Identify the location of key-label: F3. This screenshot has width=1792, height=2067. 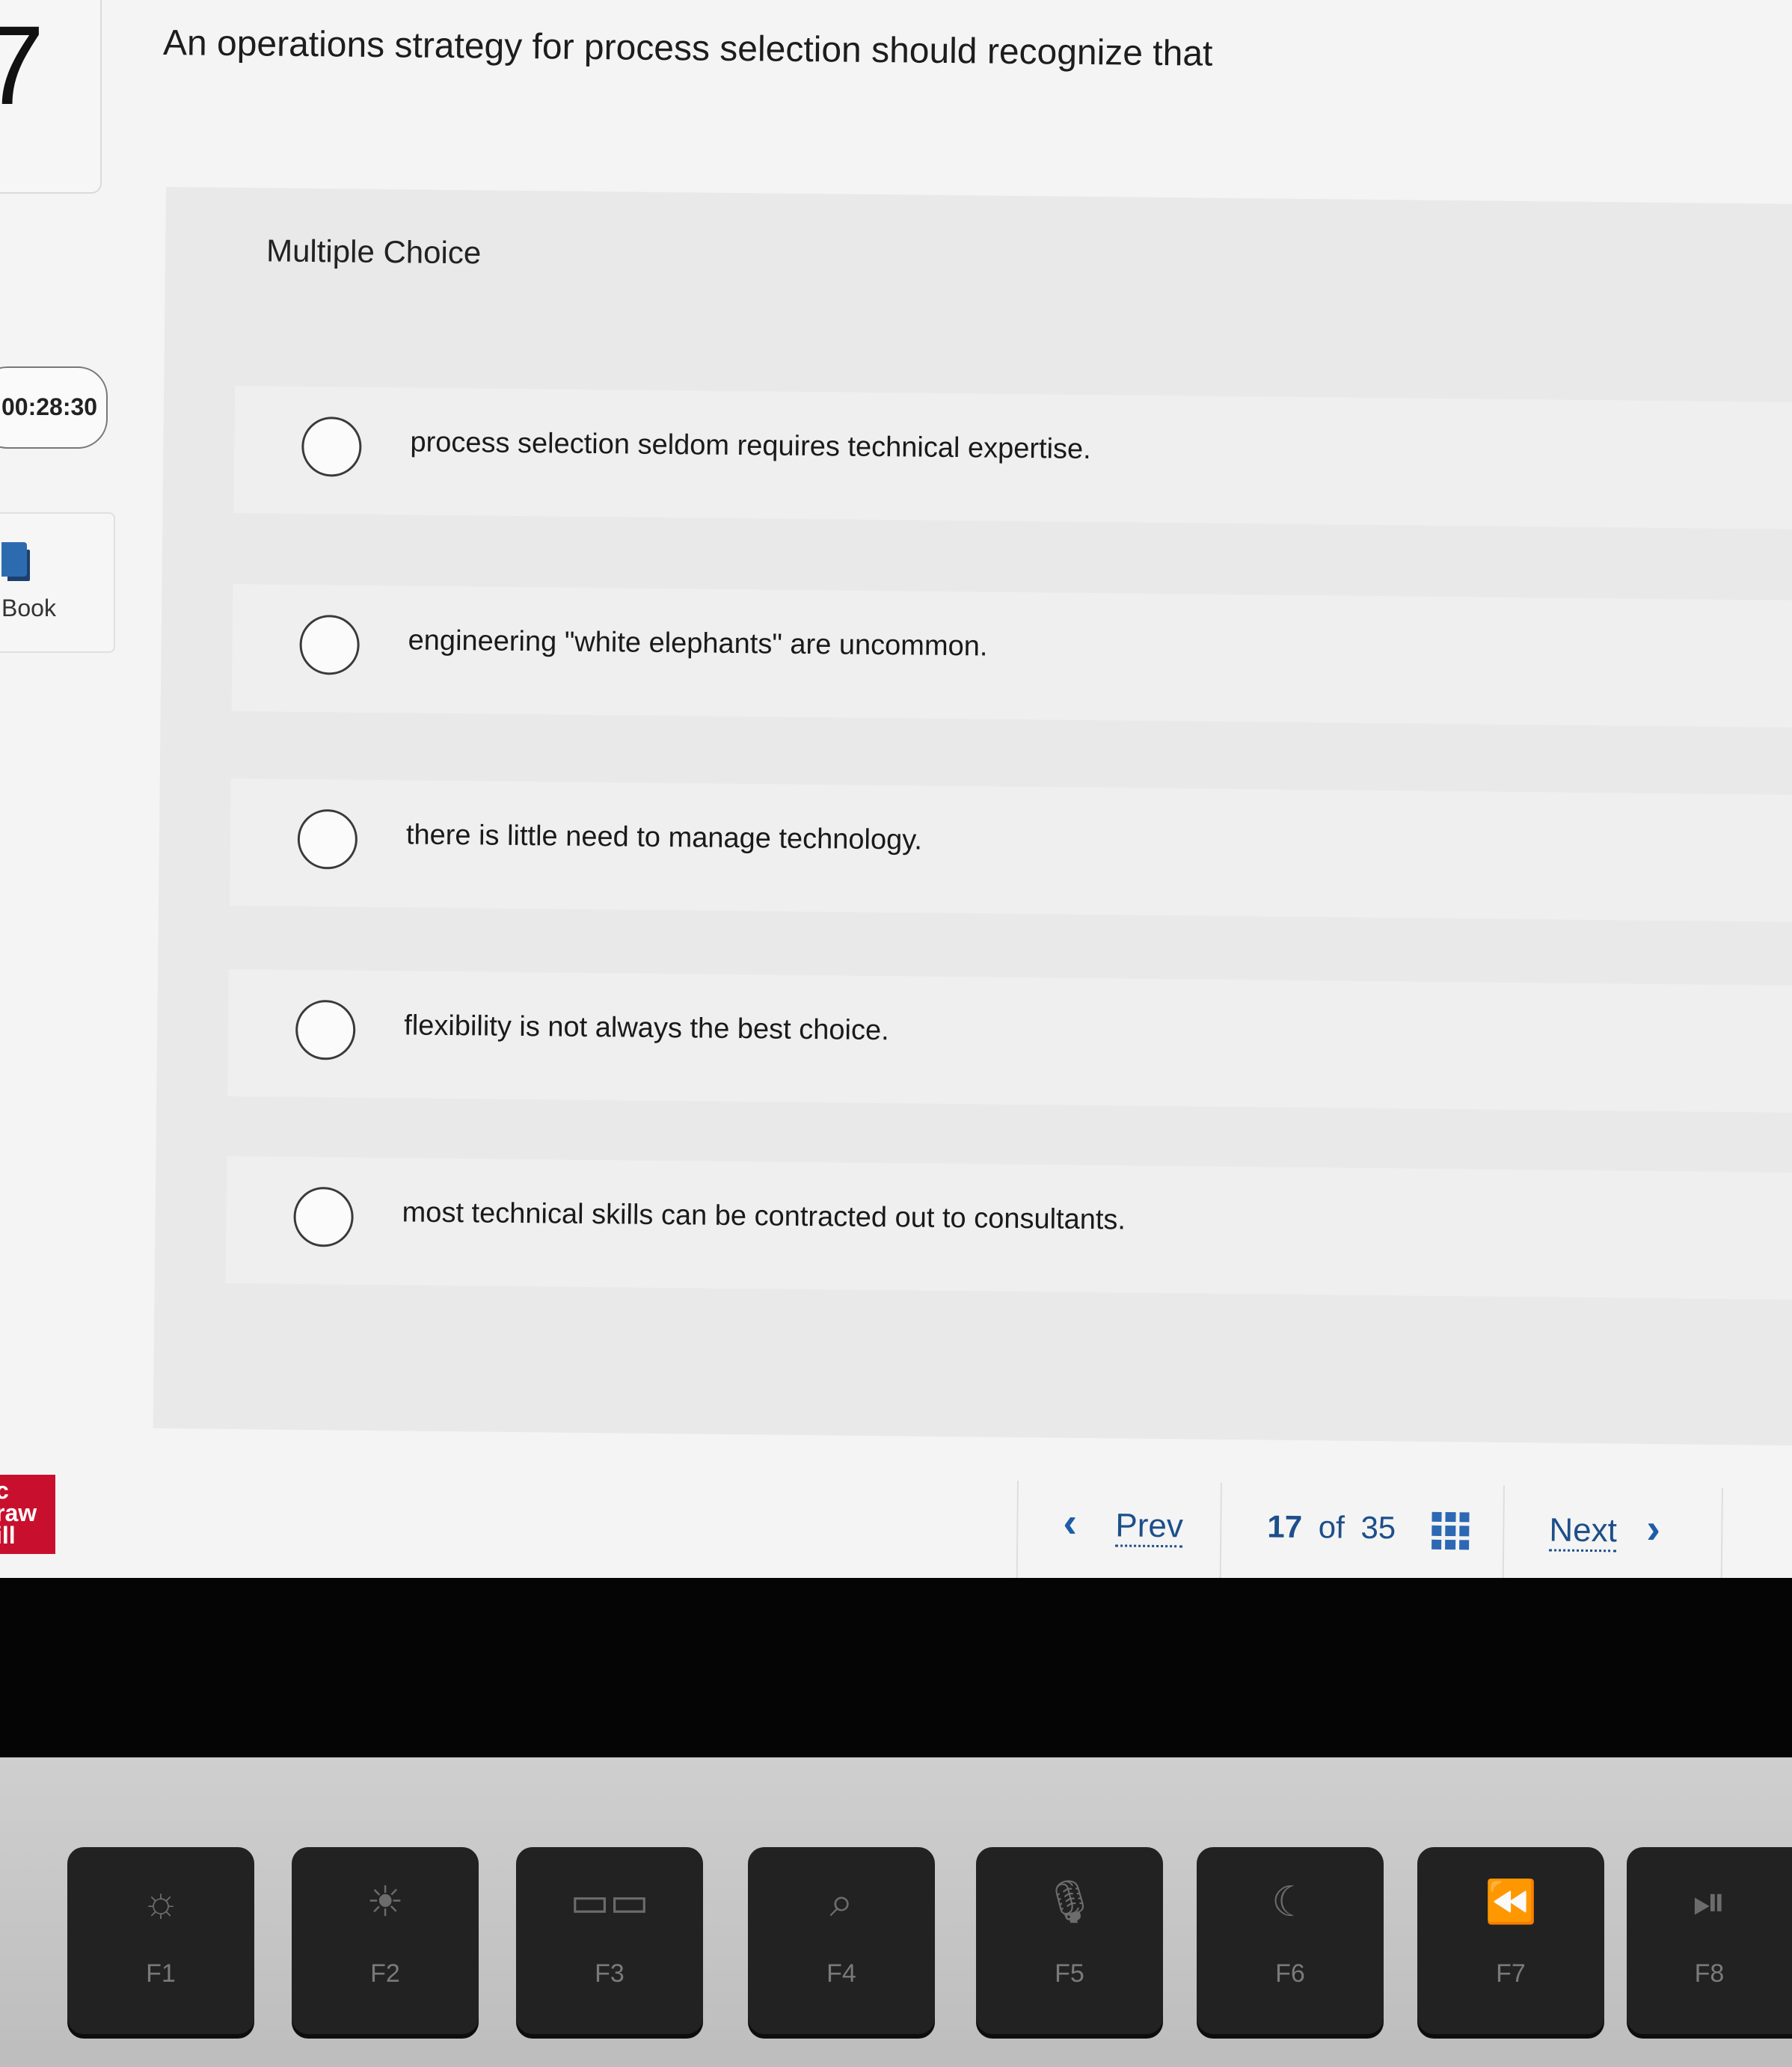
(610, 1973).